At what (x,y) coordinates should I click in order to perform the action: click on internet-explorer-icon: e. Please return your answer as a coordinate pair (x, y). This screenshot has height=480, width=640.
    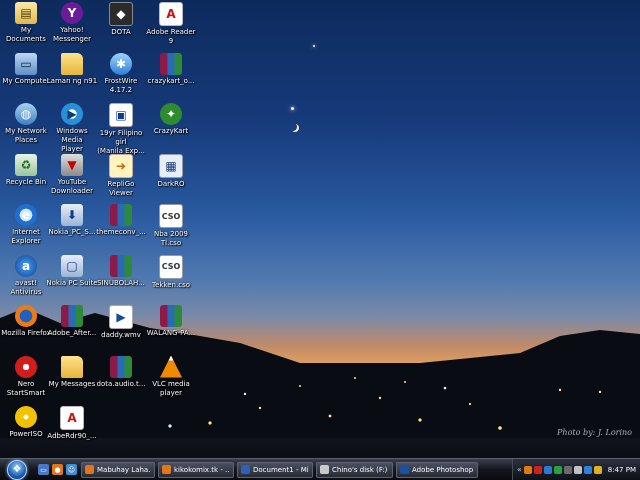
    Looking at the image, I should click on (26, 215).